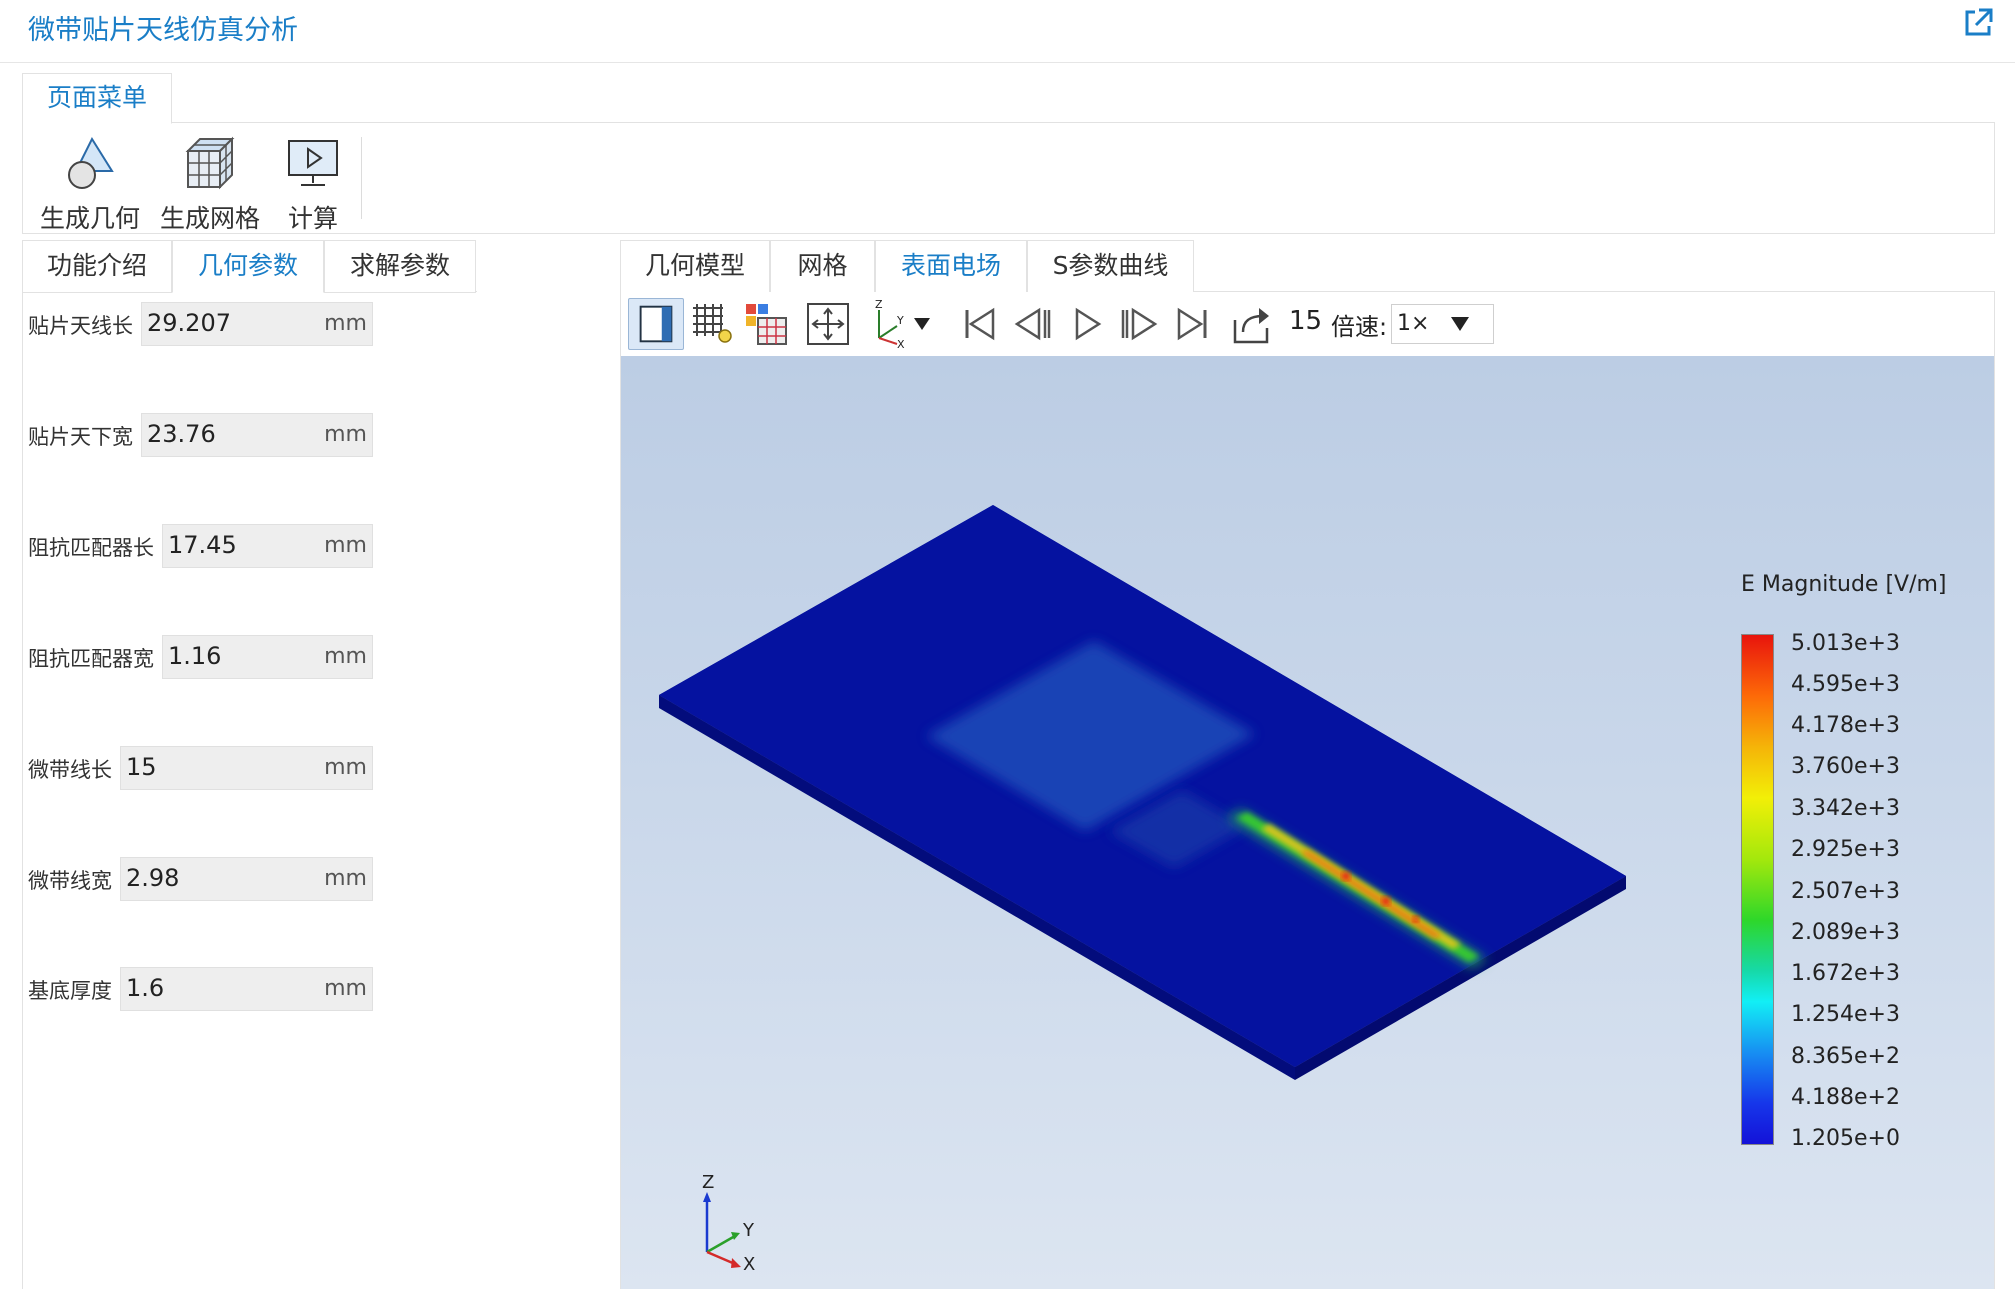 The height and width of the screenshot is (1289, 2015). Describe the element at coordinates (1845, 1138) in the screenshot. I see `legend-tick: 1.205e+0` at that location.